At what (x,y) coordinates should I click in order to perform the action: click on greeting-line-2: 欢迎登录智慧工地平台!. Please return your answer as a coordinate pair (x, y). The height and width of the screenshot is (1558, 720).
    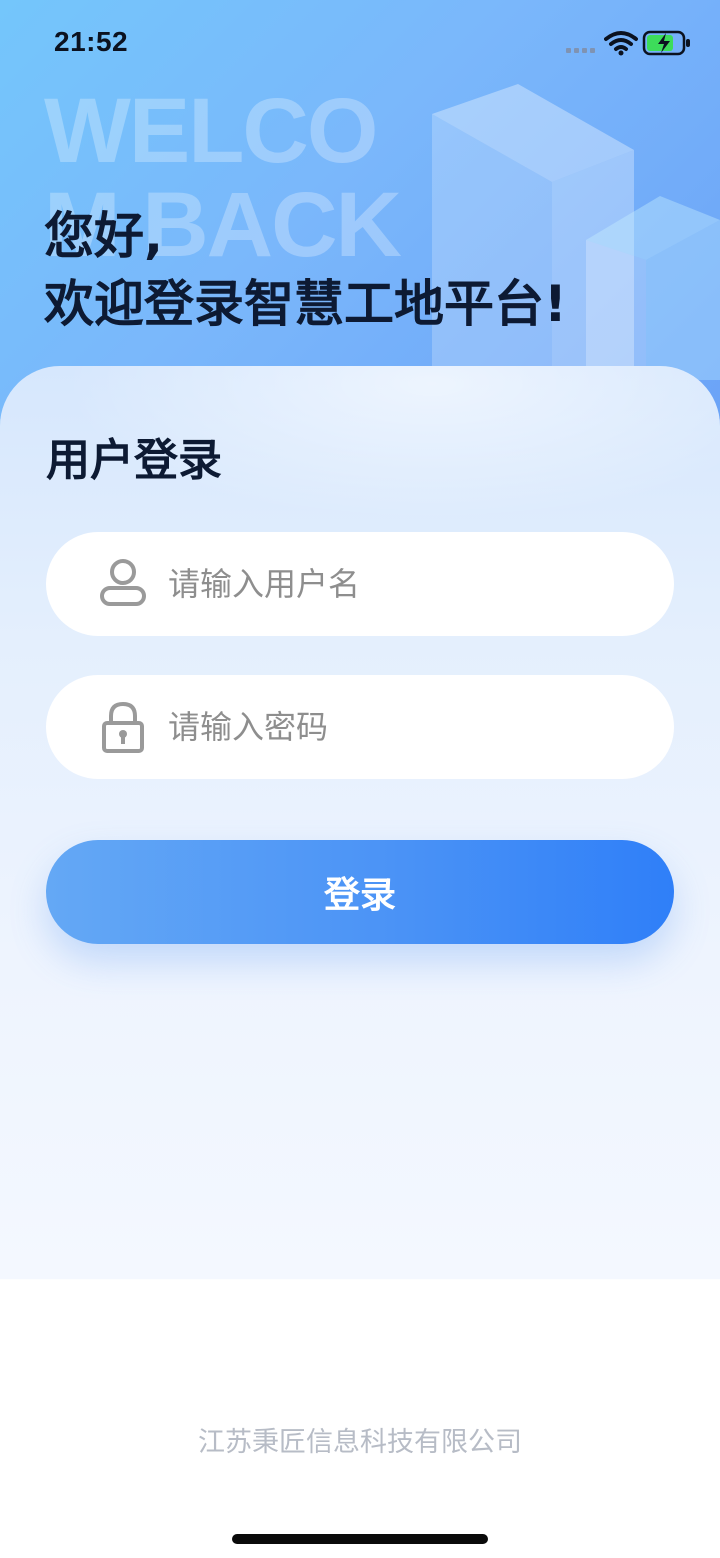
    Looking at the image, I should click on (305, 304).